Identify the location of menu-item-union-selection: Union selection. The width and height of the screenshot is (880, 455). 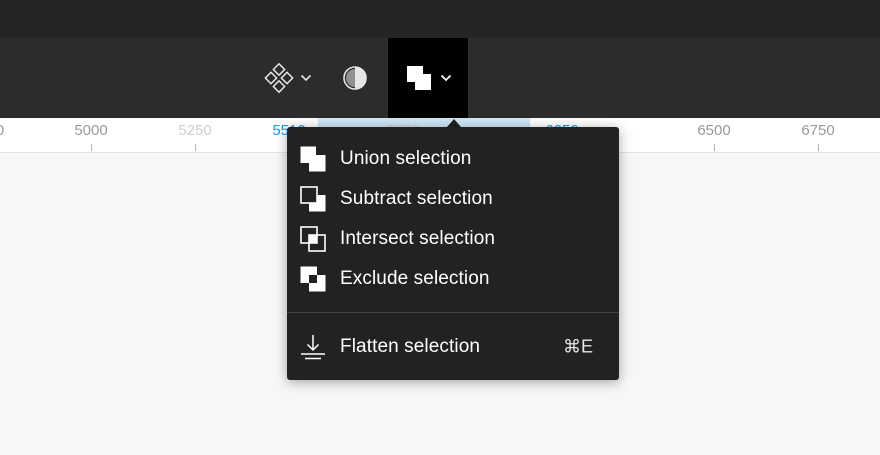
(453, 159).